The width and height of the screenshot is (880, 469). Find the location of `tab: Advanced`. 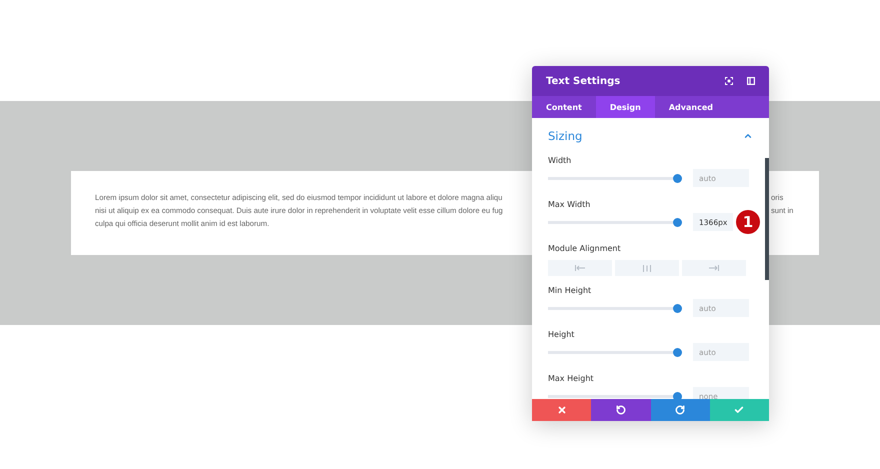

tab: Advanced is located at coordinates (690, 107).